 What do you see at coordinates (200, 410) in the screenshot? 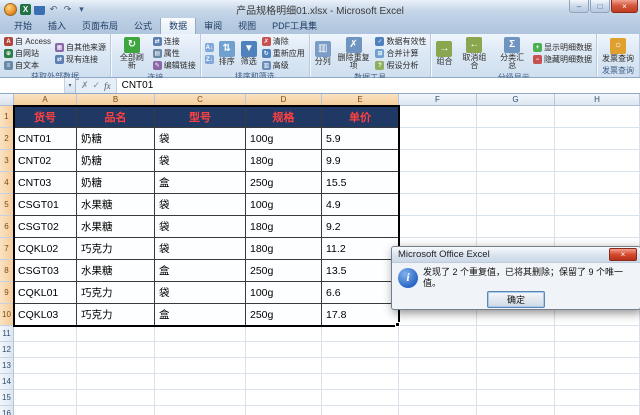
I see `cell-C16` at bounding box center [200, 410].